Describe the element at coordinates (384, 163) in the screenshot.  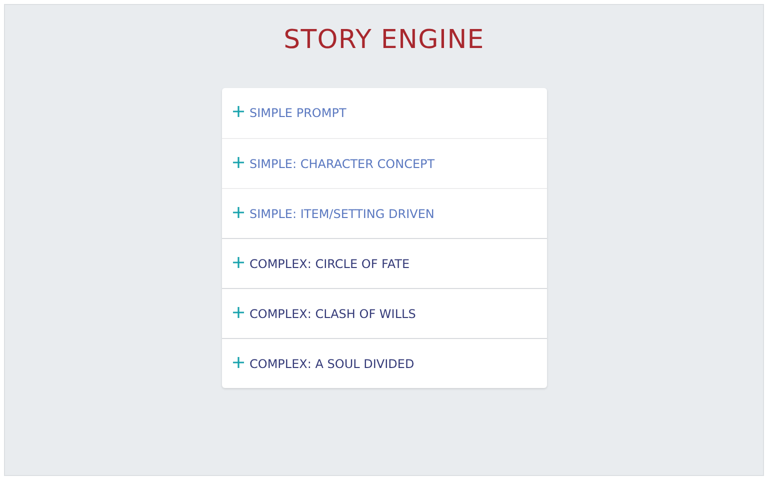
I see `accordion-item: SIMPLE: CHARACTER CONCEPT` at that location.